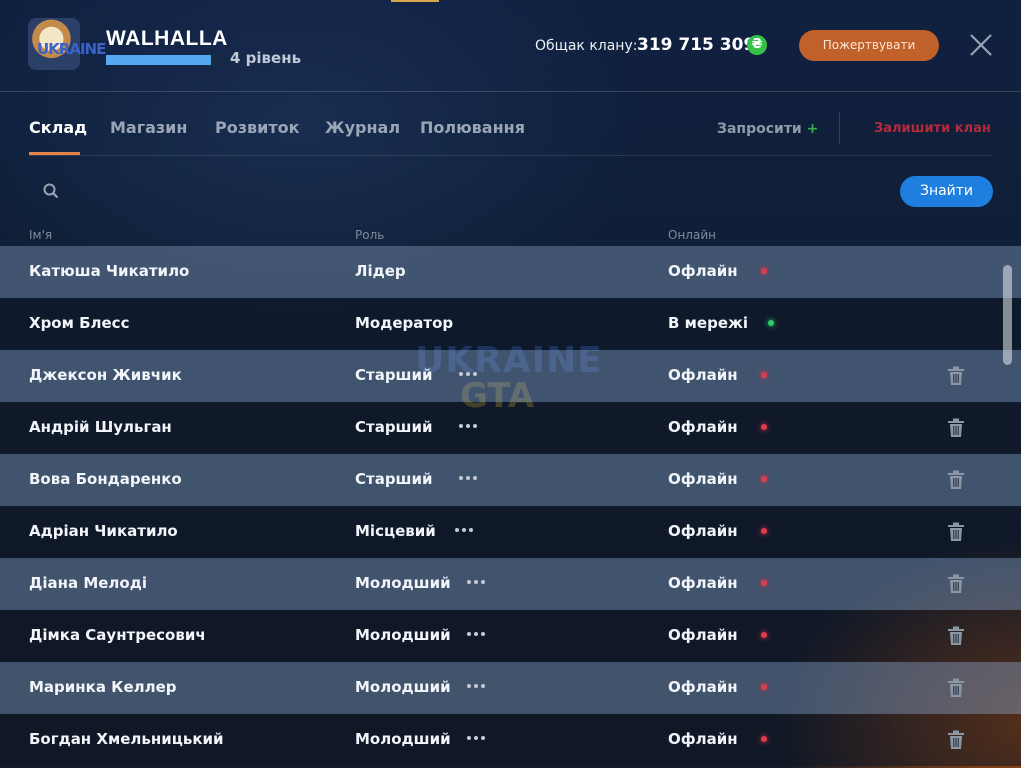  I want to click on invite-button: Запросити +, so click(767, 129).